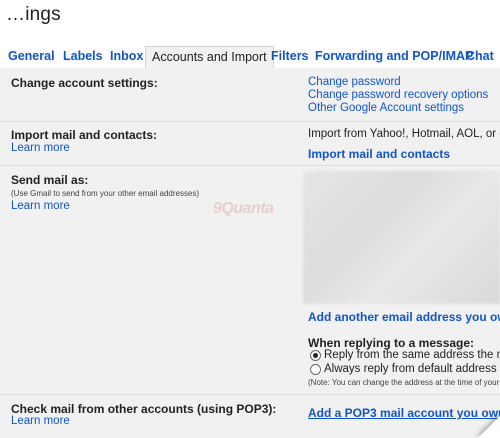  What do you see at coordinates (315, 355) in the screenshot?
I see `reply-same-address-radio` at bounding box center [315, 355].